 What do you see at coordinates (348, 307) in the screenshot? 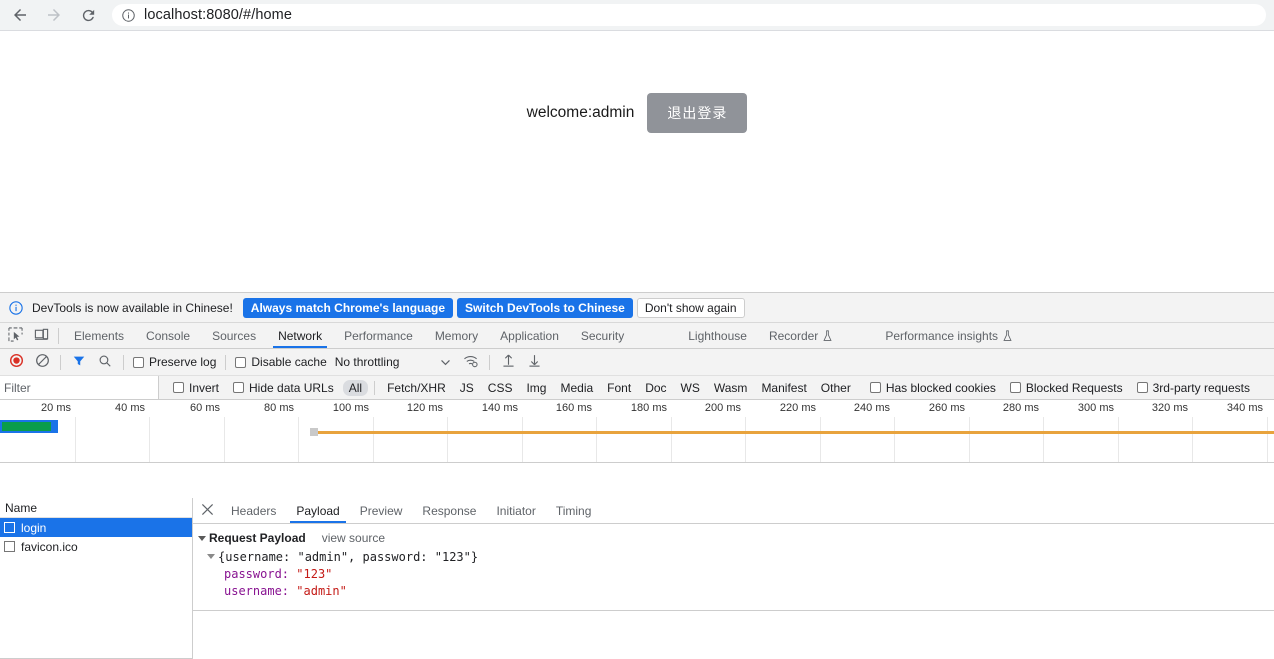
I see `always-match-language-button: Always match Chrome's language` at bounding box center [348, 307].